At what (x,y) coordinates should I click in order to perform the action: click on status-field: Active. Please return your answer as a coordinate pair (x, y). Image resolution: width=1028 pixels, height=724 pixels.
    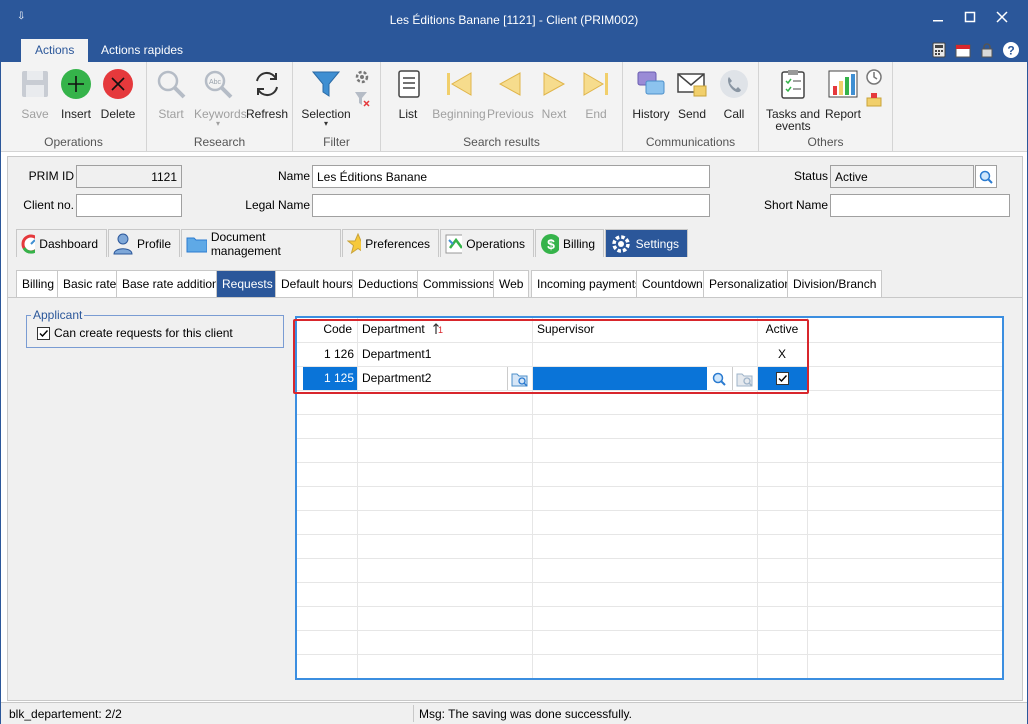
    Looking at the image, I should click on (902, 176).